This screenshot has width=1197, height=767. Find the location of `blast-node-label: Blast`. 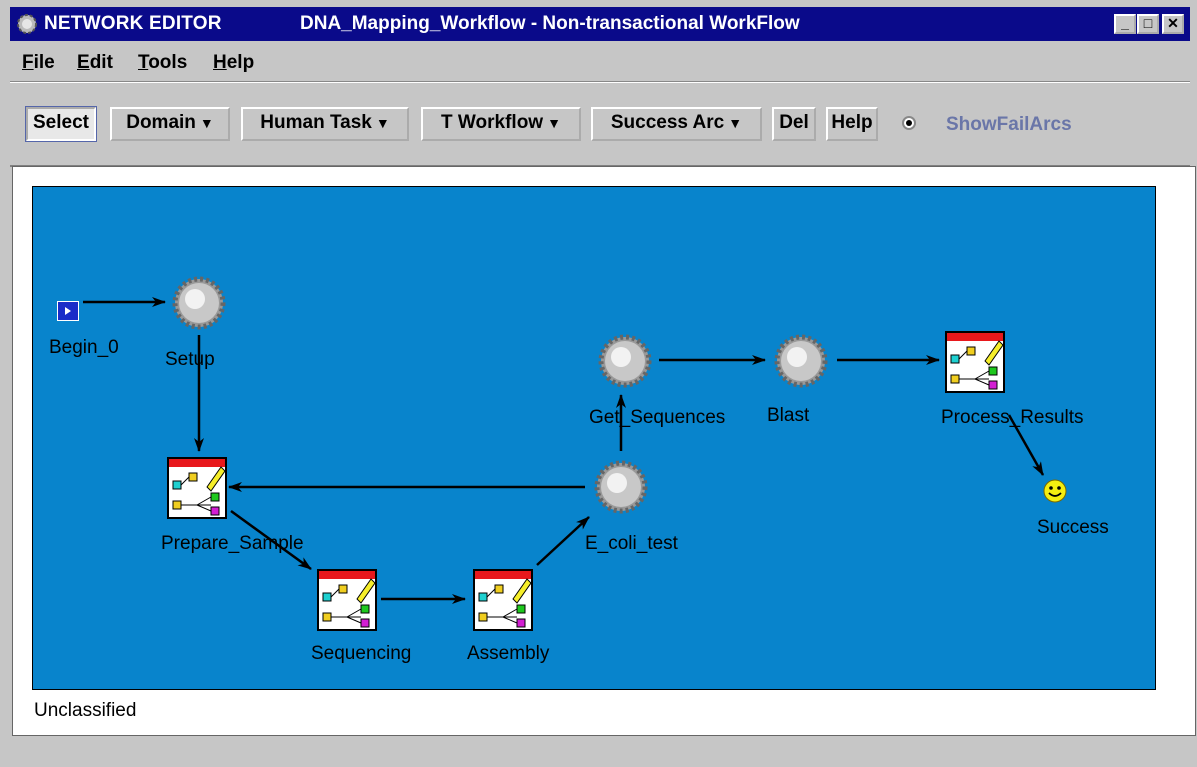

blast-node-label: Blast is located at coordinates (788, 415).